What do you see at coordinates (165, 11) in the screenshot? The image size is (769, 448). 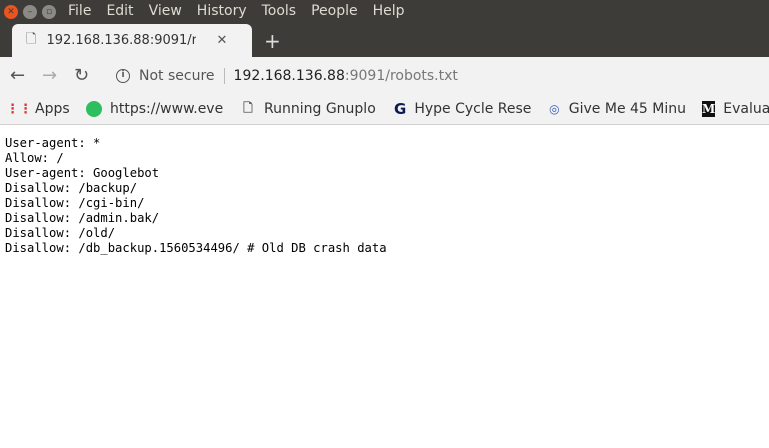 I see `menu-view: View` at bounding box center [165, 11].